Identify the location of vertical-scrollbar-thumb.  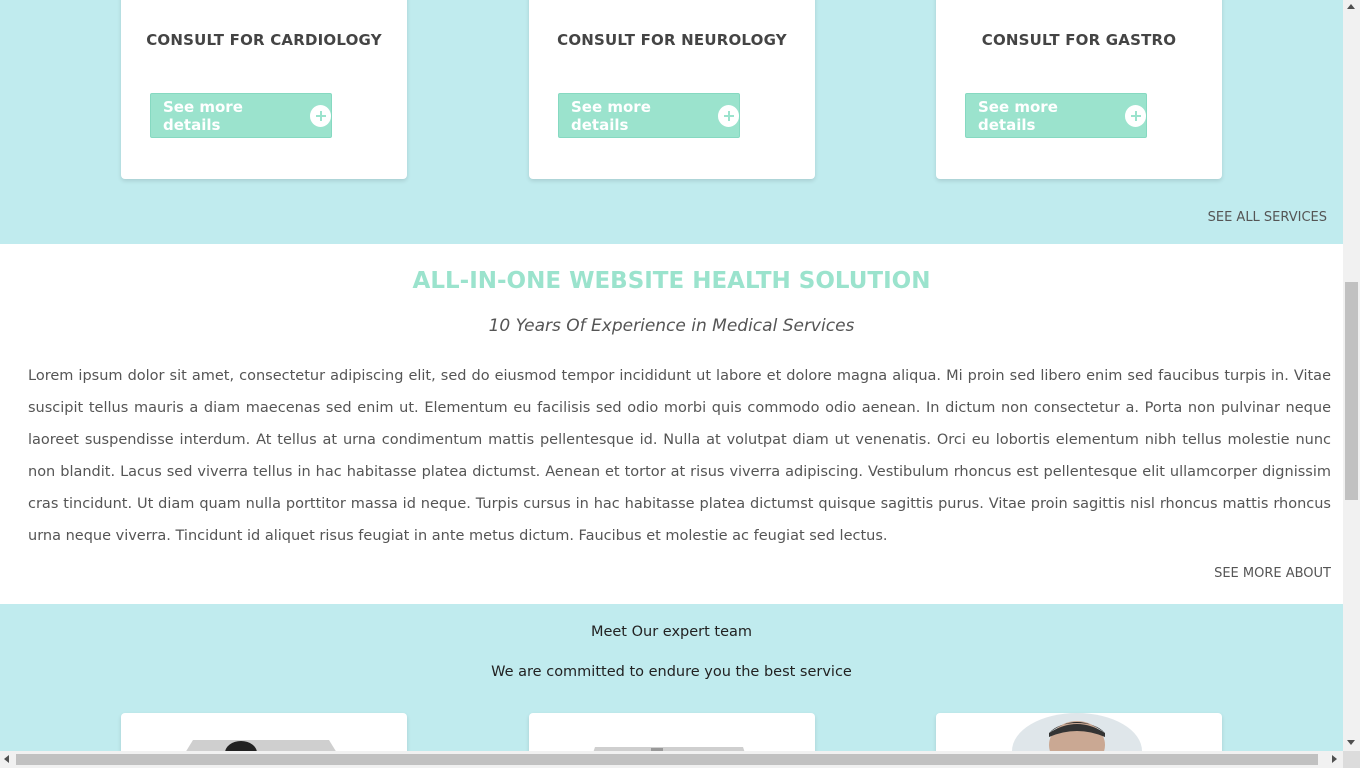
(1351, 391).